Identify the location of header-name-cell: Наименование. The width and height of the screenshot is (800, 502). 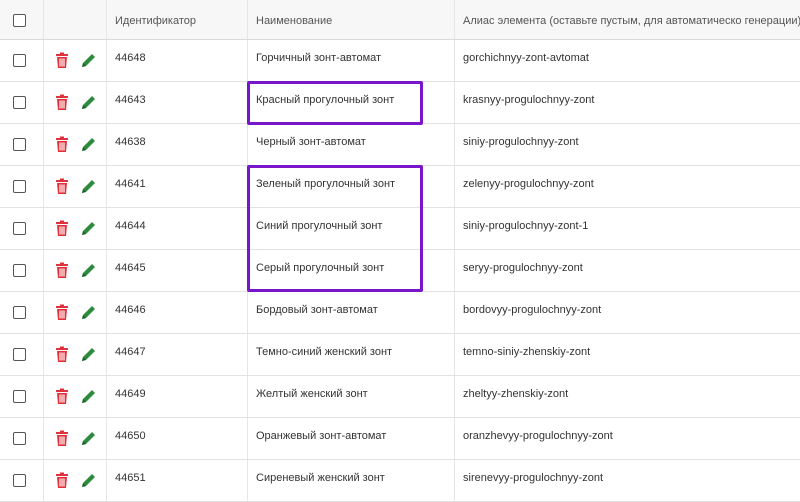
(351, 19).